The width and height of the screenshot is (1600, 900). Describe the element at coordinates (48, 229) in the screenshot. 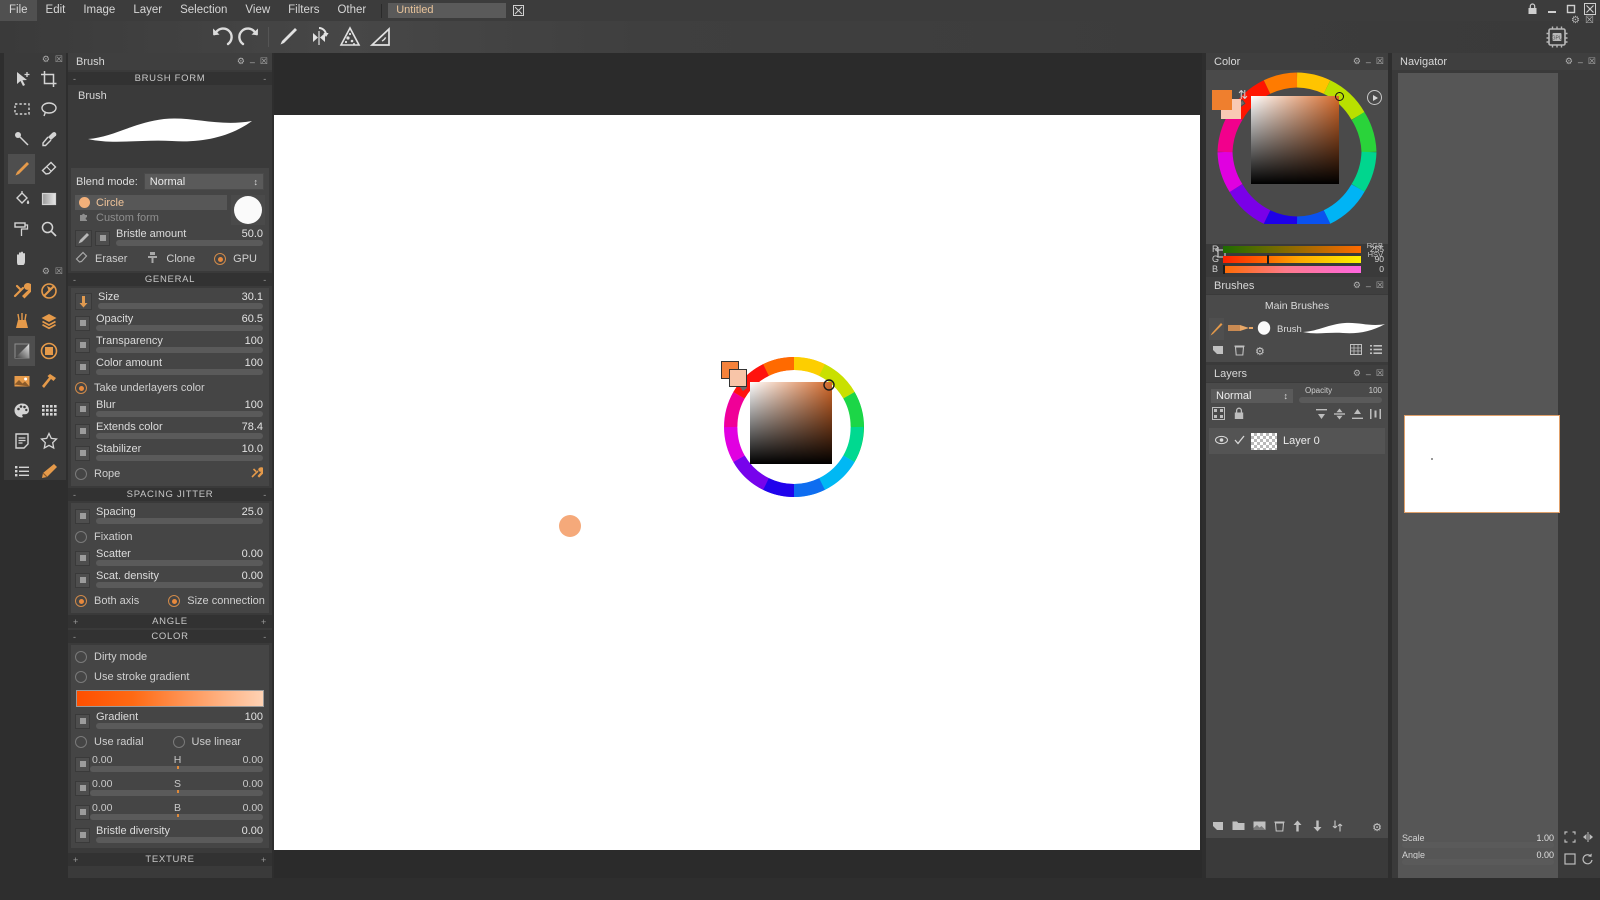

I see `tool-zoom` at that location.